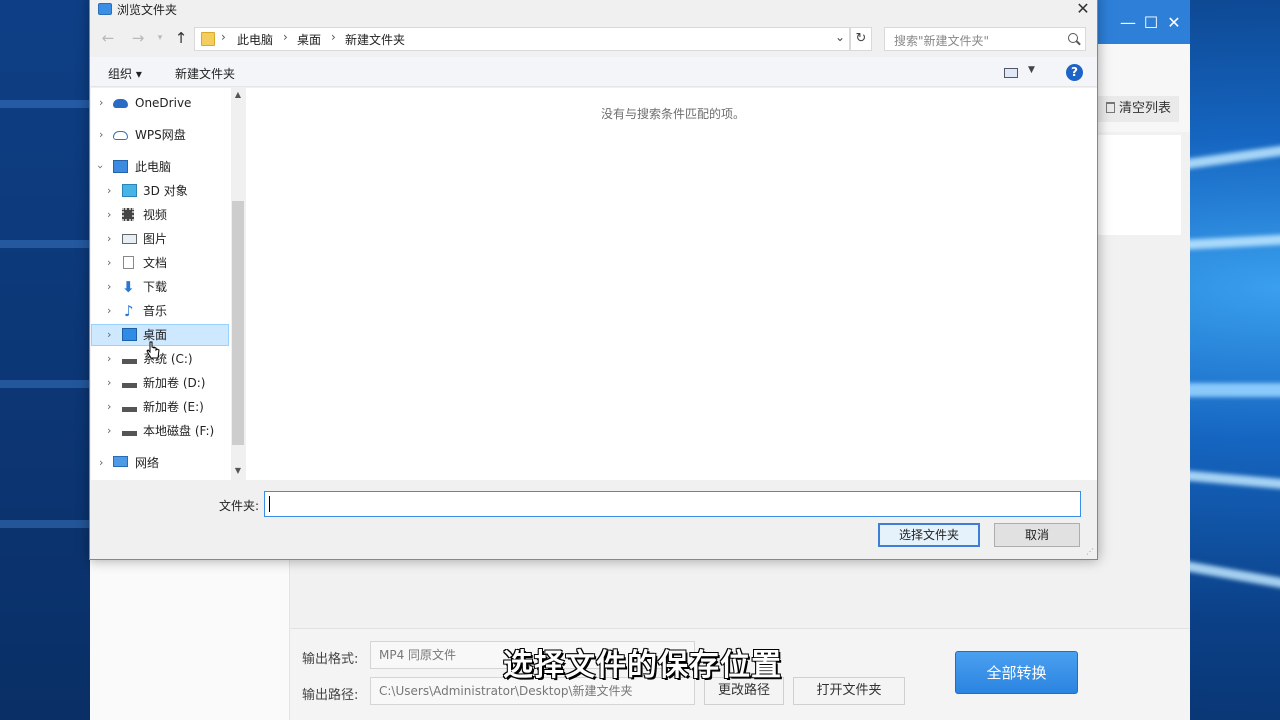 The width and height of the screenshot is (1280, 720). Describe the element at coordinates (929, 535) in the screenshot. I see `select-folder-button: 选择文件夹` at that location.